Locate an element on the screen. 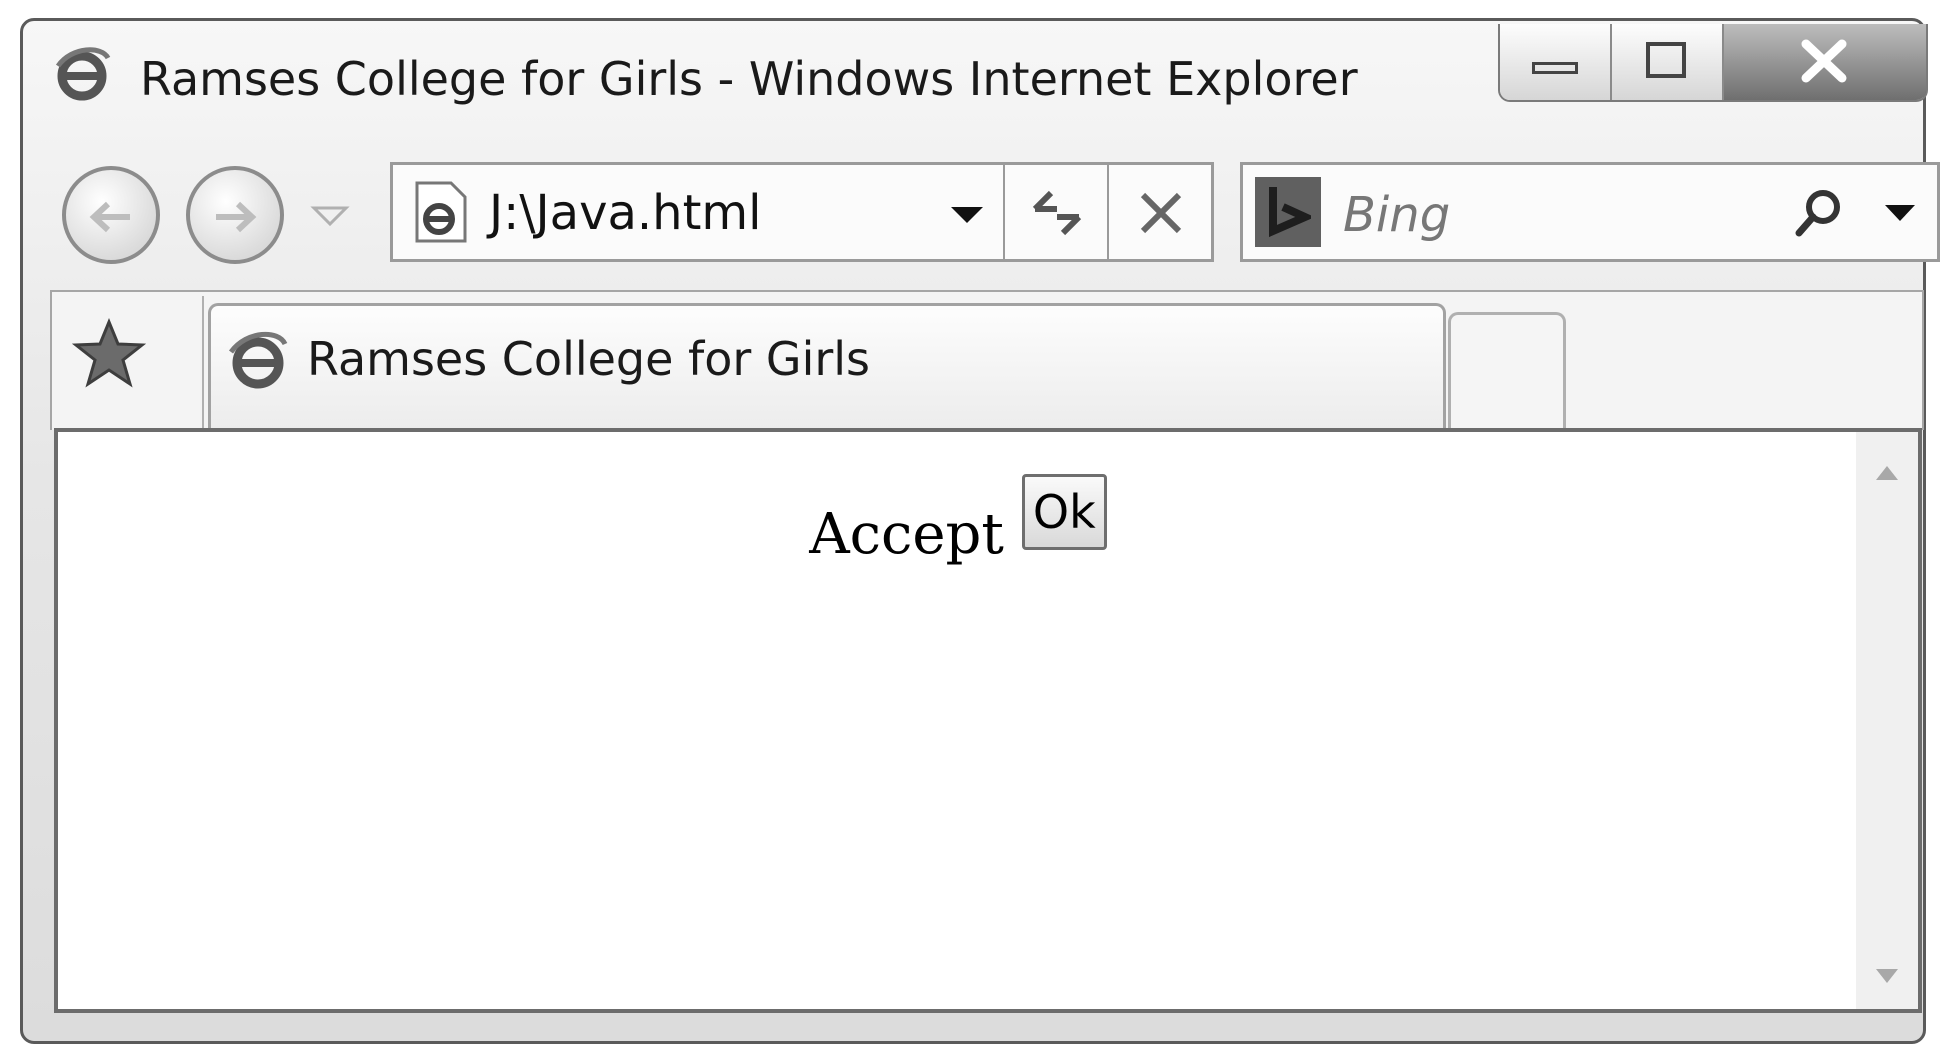 This screenshot has width=1944, height=1047. close-icon is located at coordinates (1824, 61).